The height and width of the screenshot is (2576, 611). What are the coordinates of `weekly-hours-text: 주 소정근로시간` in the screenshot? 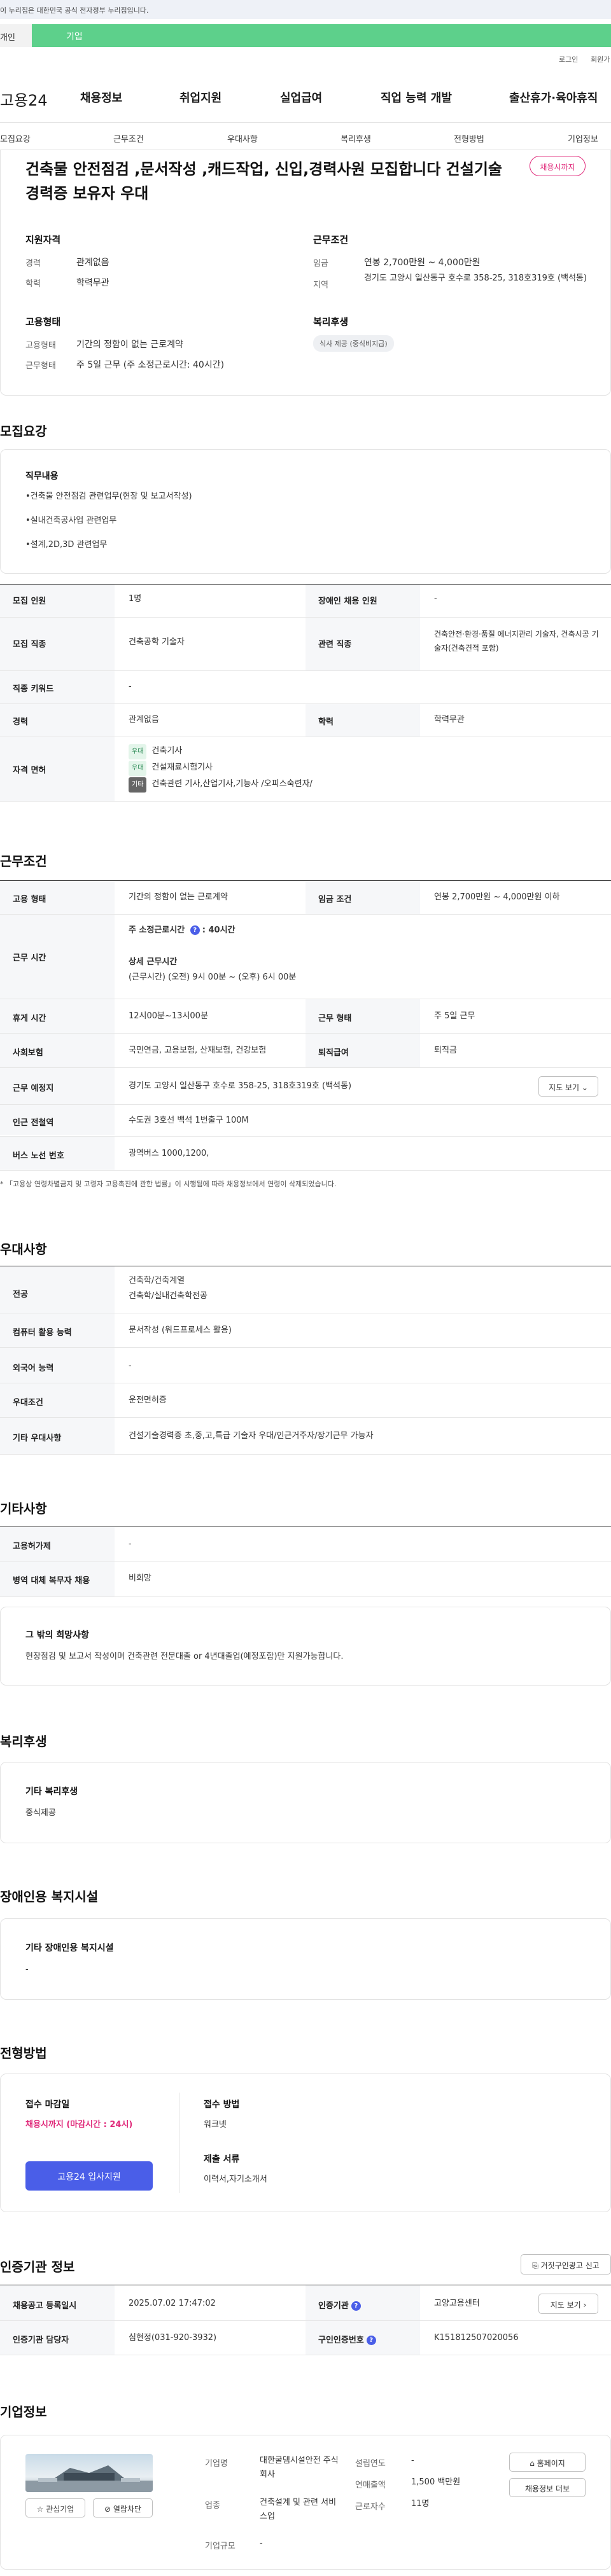 It's located at (158, 930).